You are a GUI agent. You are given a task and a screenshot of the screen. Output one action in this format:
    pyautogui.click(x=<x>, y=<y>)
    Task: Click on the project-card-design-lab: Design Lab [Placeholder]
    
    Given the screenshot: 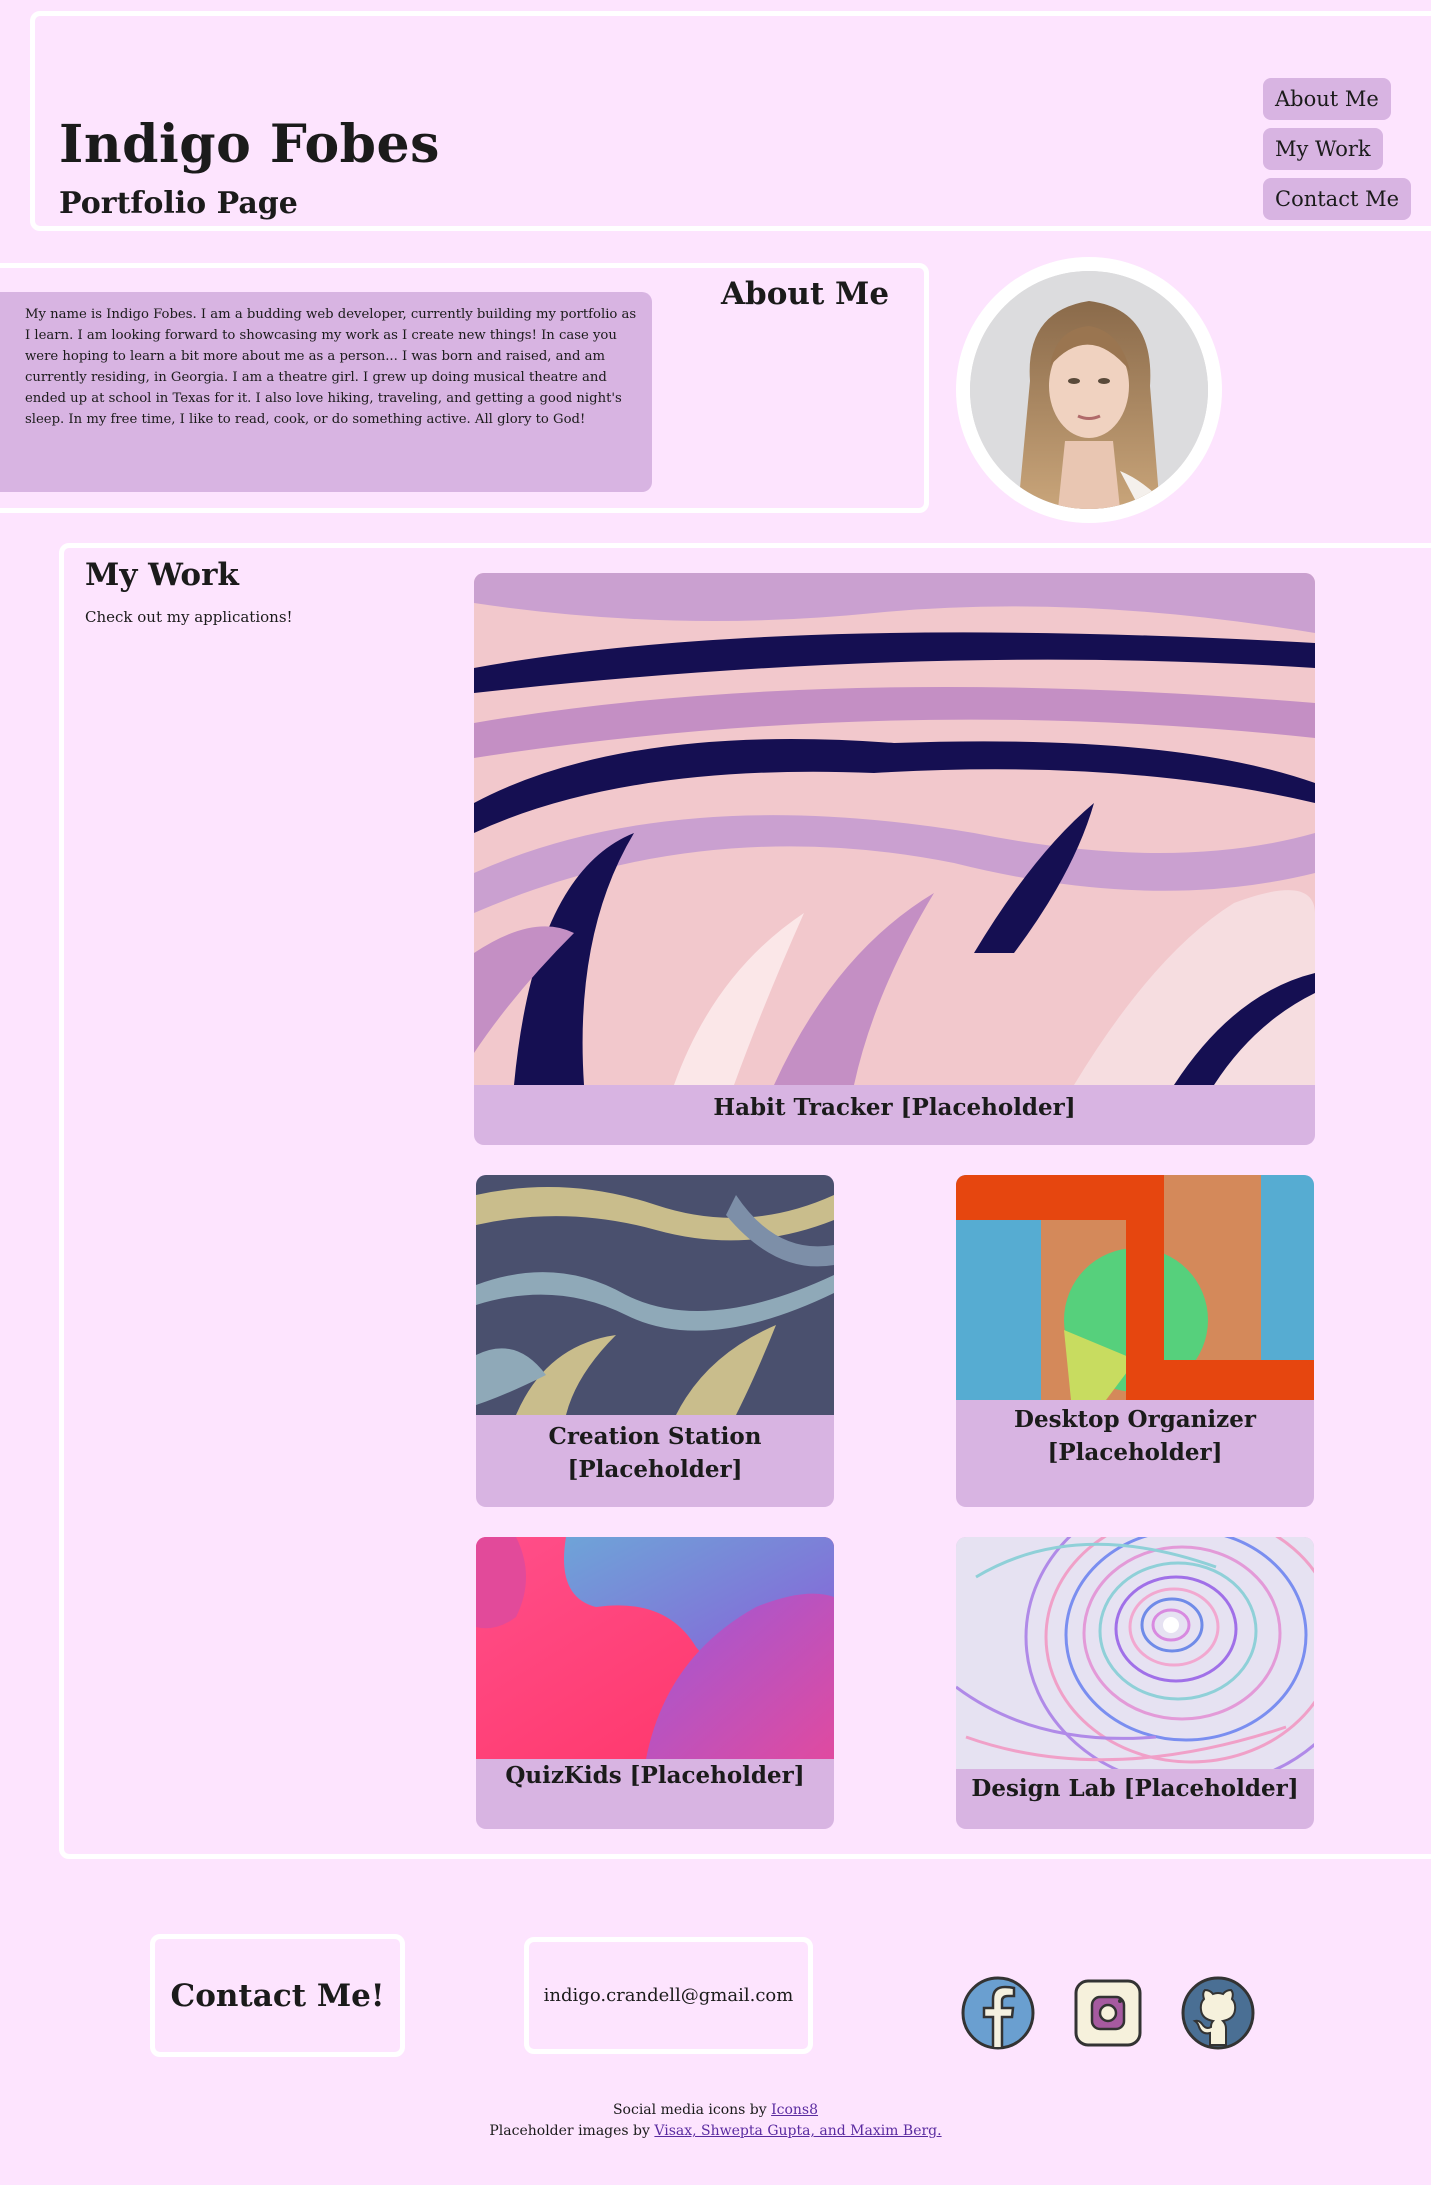 What is the action you would take?
    pyautogui.click(x=1135, y=1683)
    